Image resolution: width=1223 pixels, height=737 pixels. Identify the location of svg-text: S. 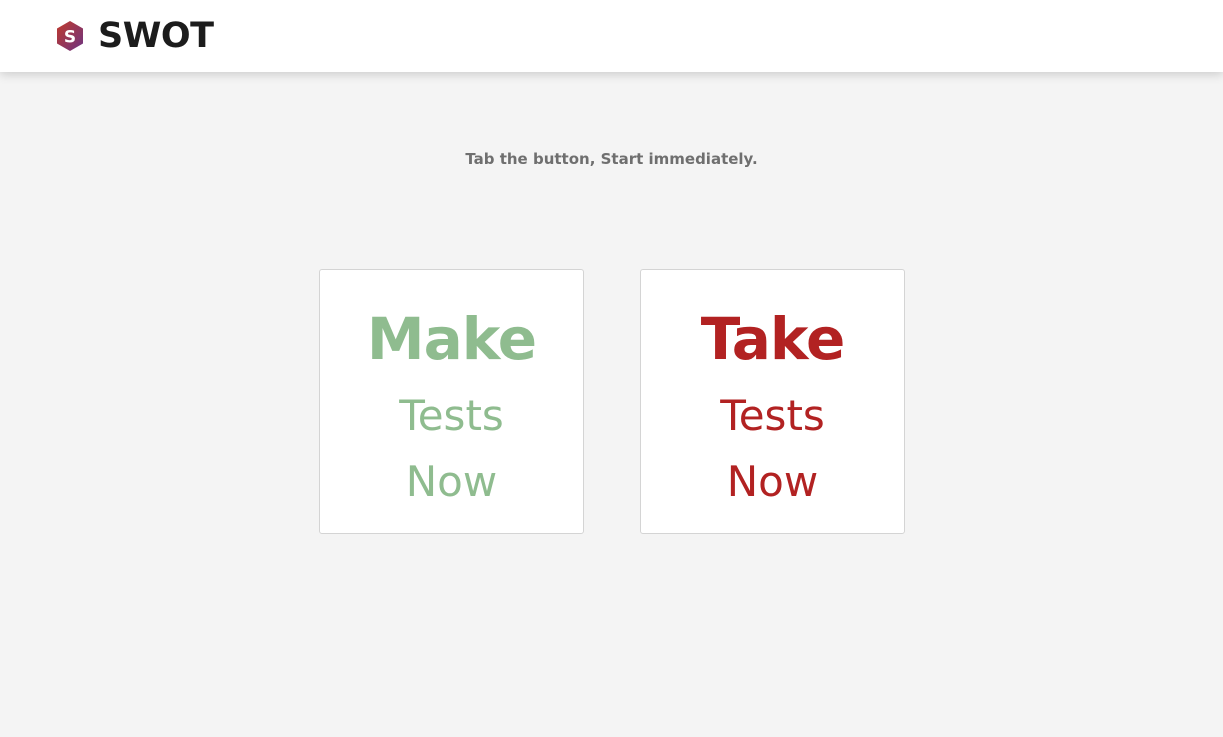
(70, 38).